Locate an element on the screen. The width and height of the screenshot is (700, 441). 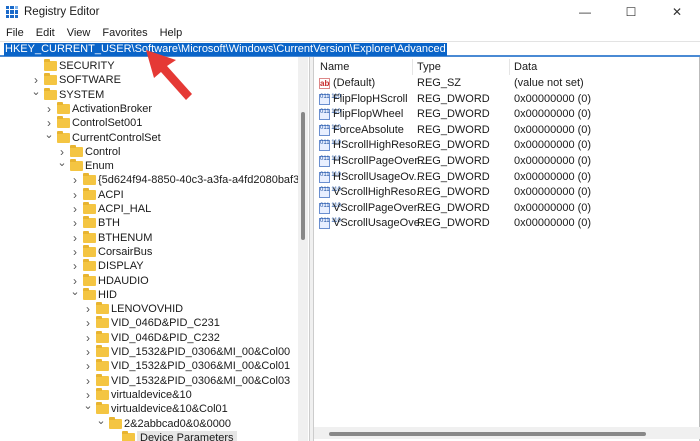
menu-file: File is located at coordinates (15, 33).